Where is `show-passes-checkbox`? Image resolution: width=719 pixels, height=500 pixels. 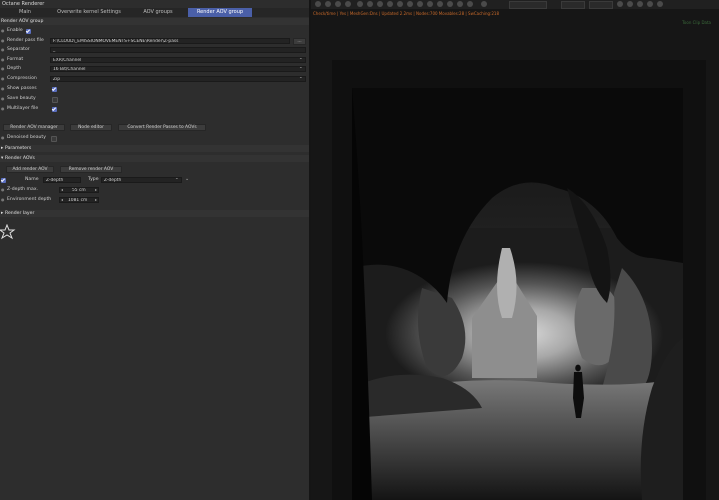
show-passes-checkbox is located at coordinates (54, 89).